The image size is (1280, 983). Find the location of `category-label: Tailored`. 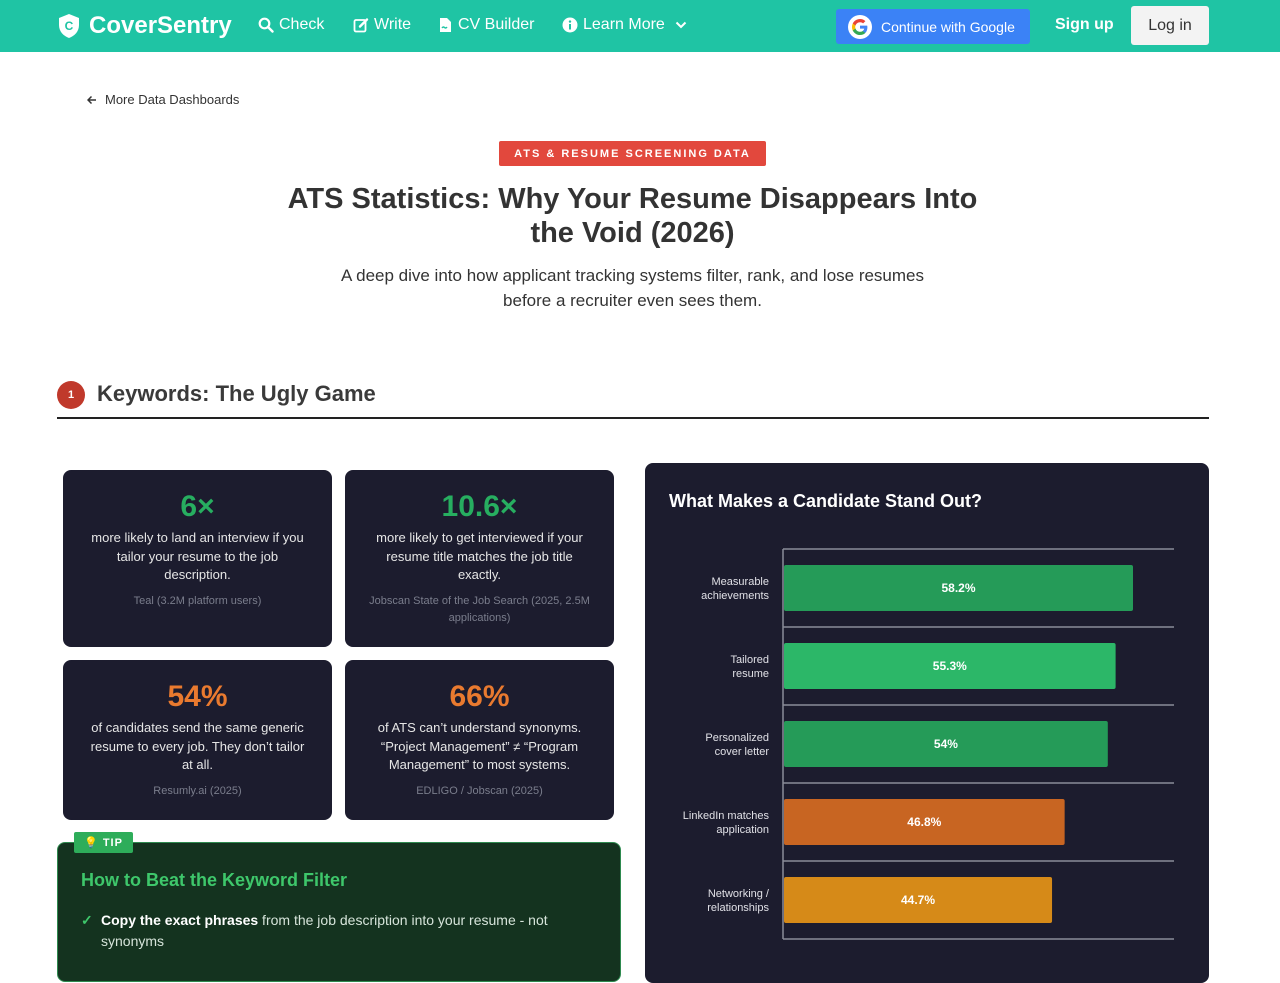

category-label: Tailored is located at coordinates (749, 660).